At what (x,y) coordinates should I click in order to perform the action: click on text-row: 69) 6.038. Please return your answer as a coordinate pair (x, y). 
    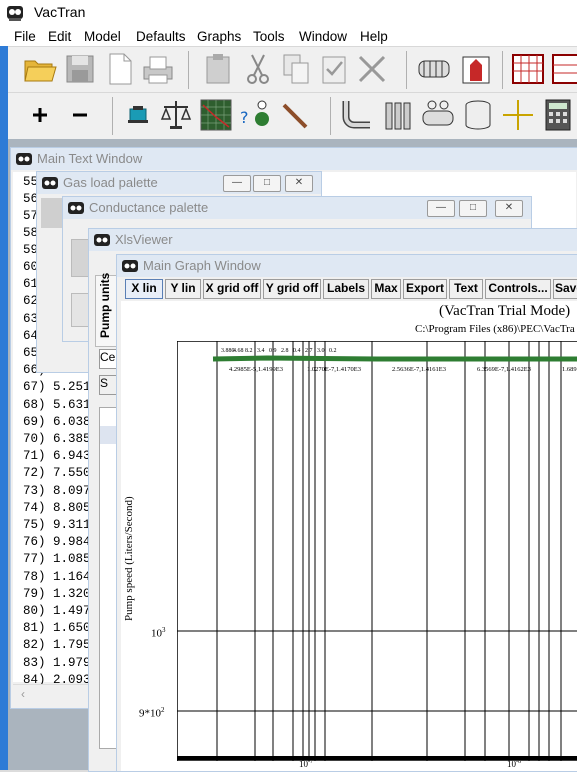
    Looking at the image, I should click on (57, 421).